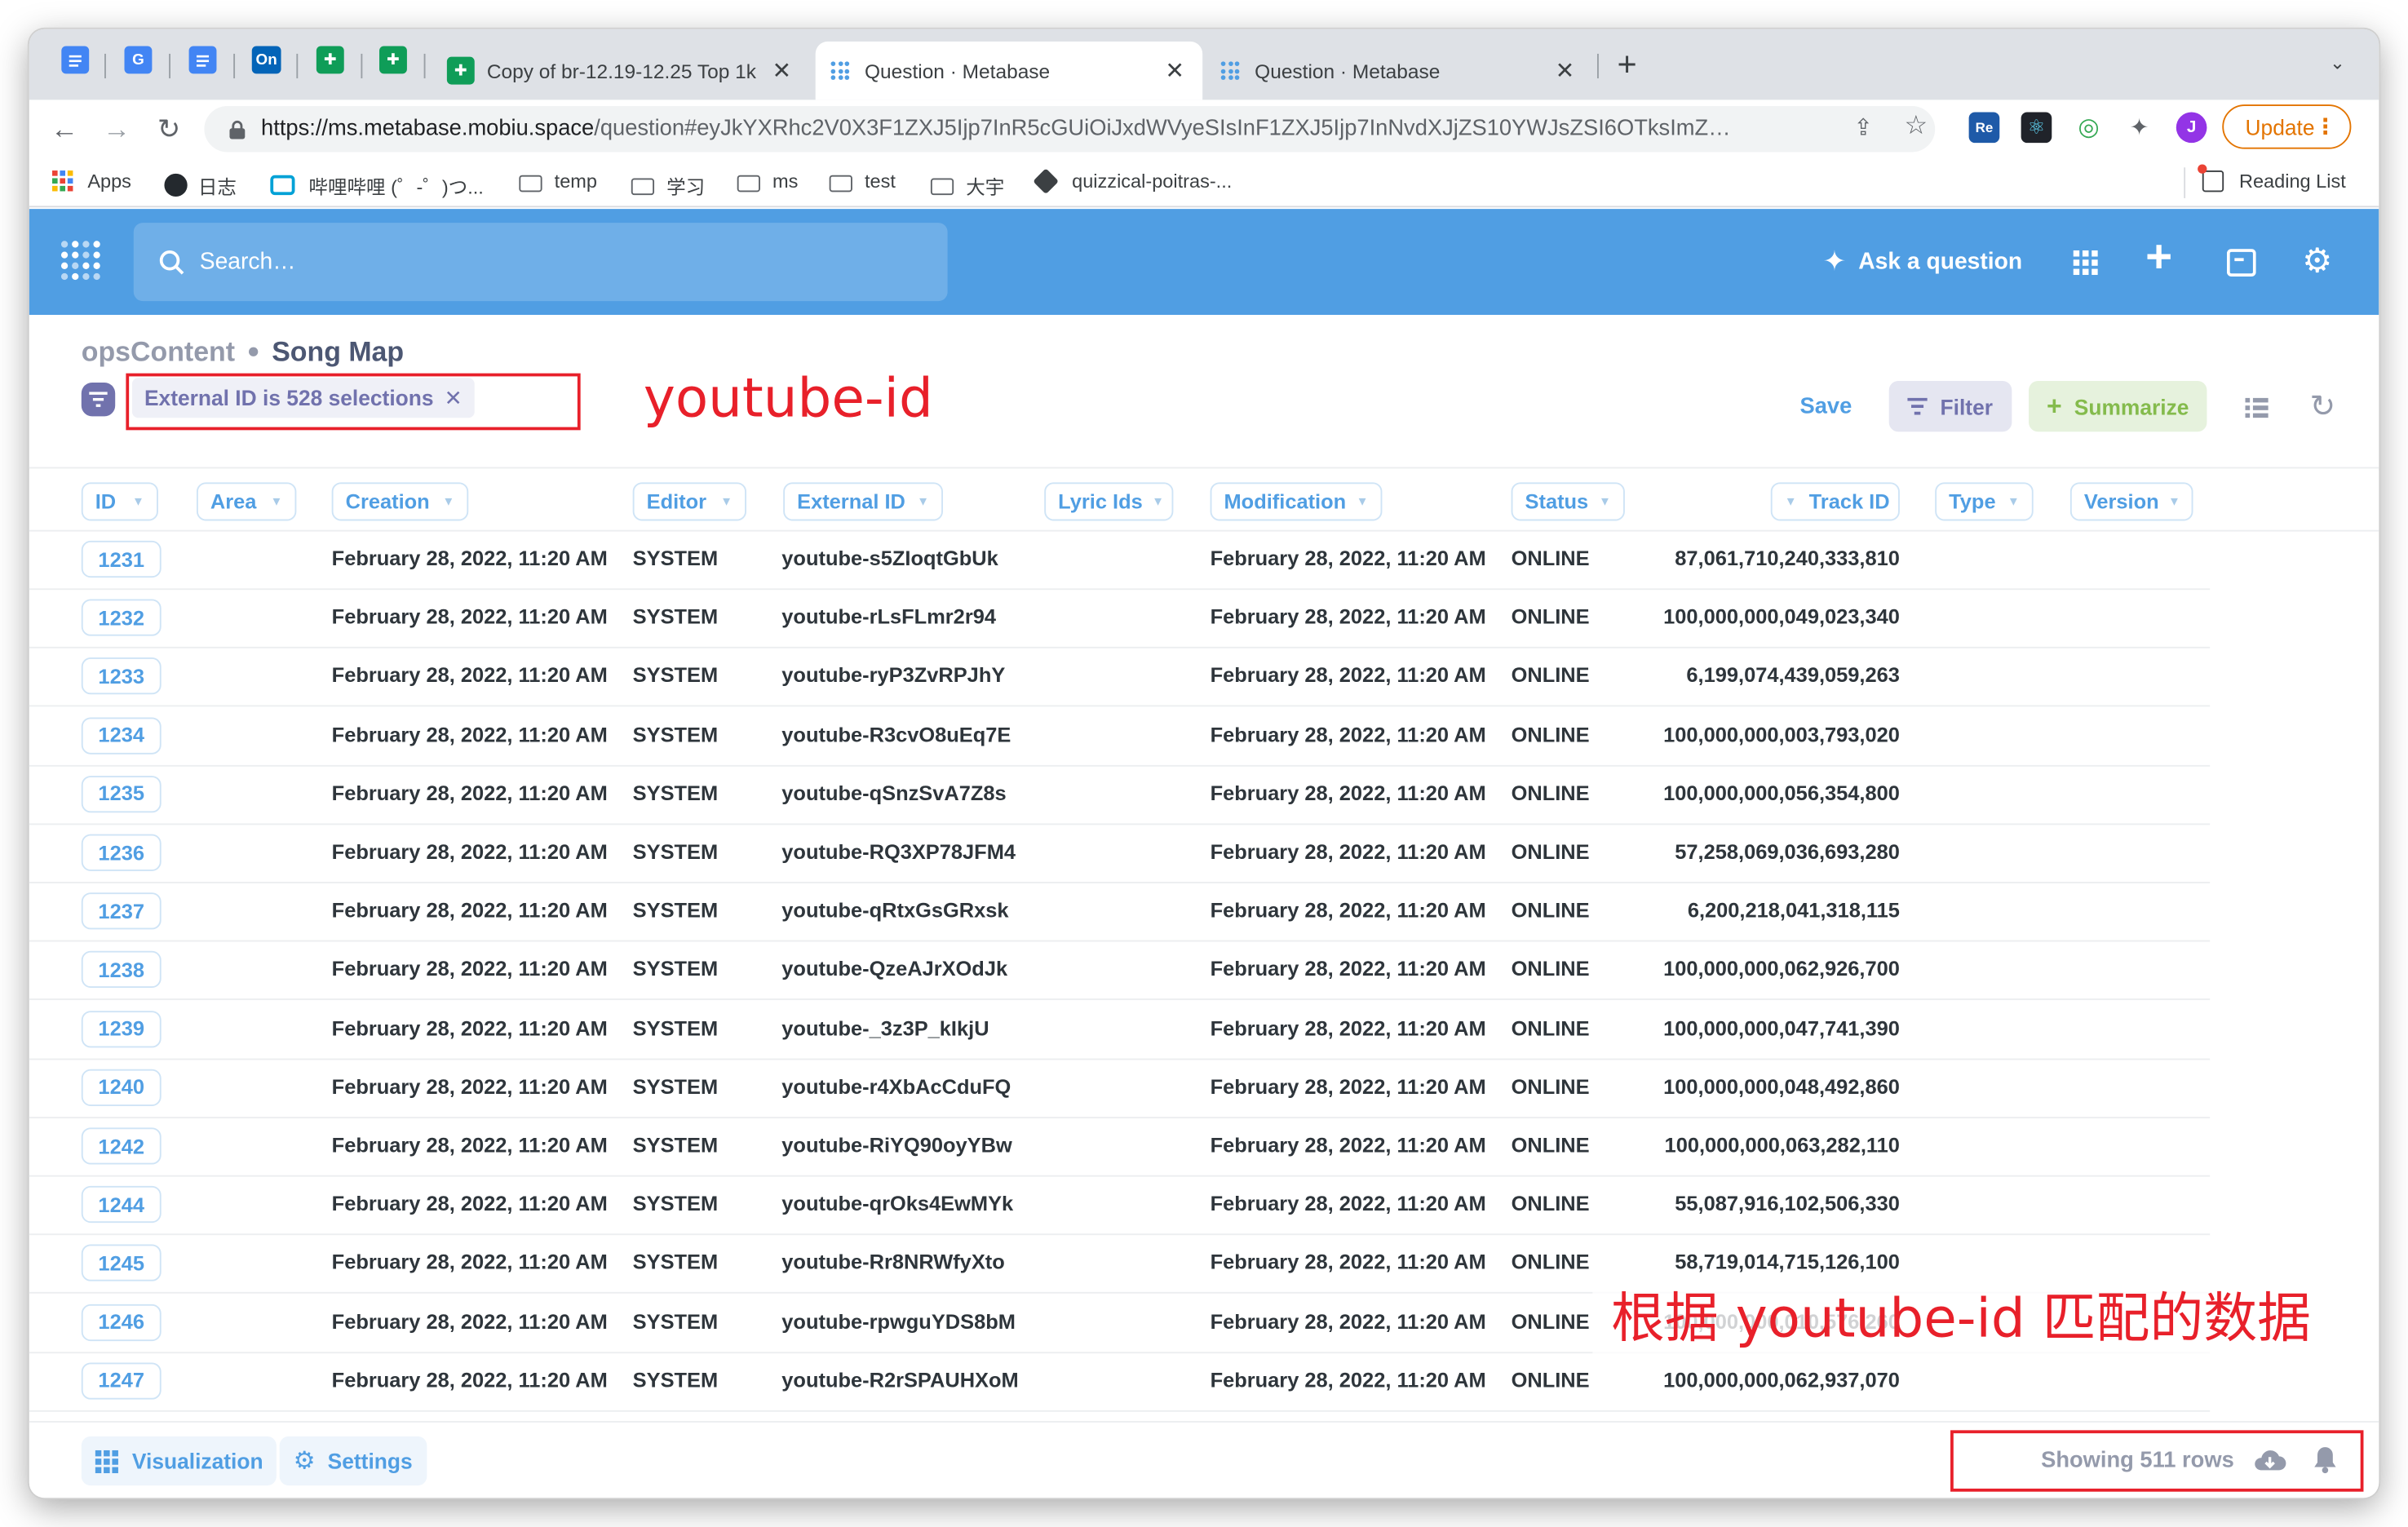 The height and width of the screenshot is (1527, 2408). What do you see at coordinates (353, 1461) in the screenshot?
I see `settings-button: ⚙ Settings` at bounding box center [353, 1461].